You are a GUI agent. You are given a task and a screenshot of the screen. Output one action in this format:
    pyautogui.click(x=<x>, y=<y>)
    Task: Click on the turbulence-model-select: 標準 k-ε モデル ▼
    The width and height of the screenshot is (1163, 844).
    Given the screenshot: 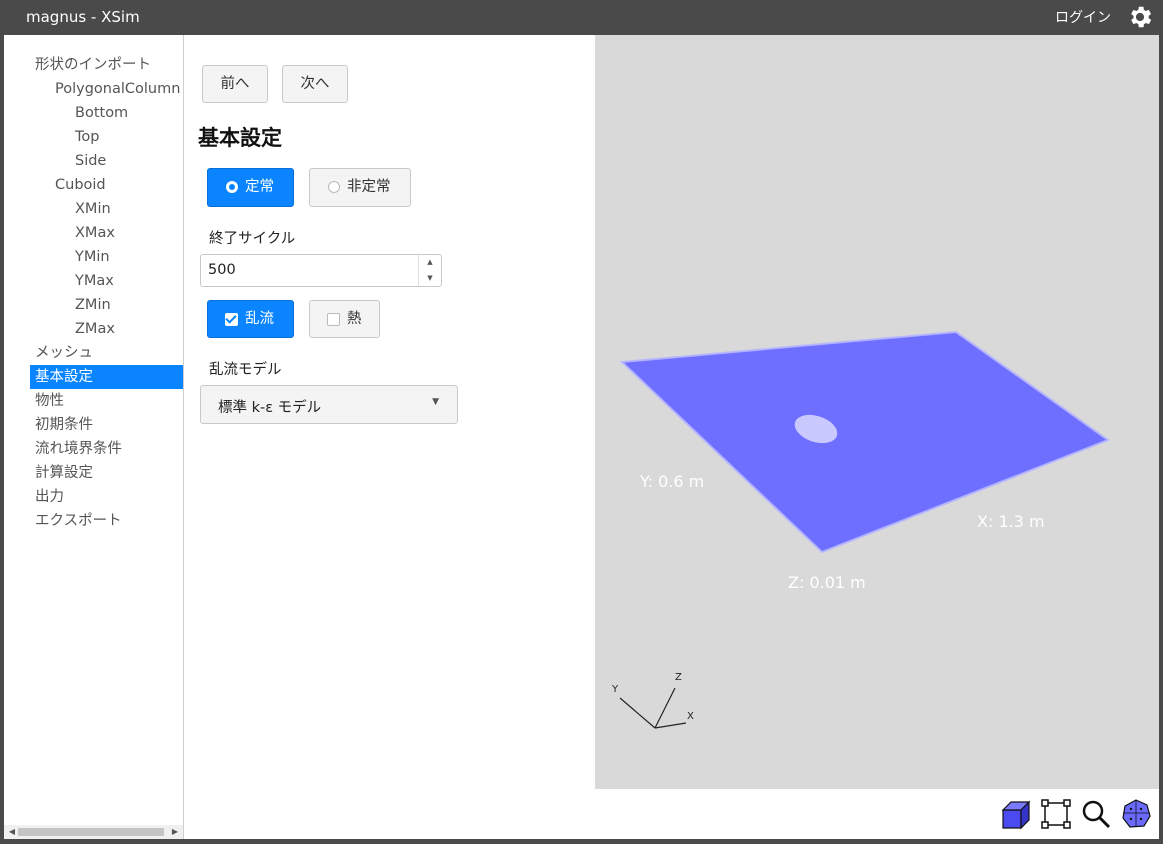 What is the action you would take?
    pyautogui.click(x=329, y=404)
    